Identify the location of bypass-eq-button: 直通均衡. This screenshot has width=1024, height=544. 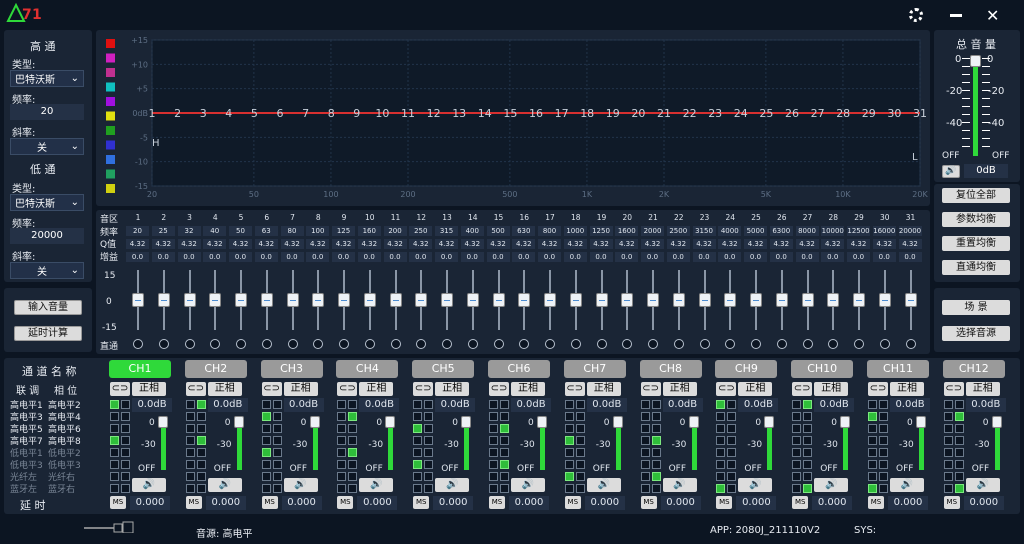
(976, 267).